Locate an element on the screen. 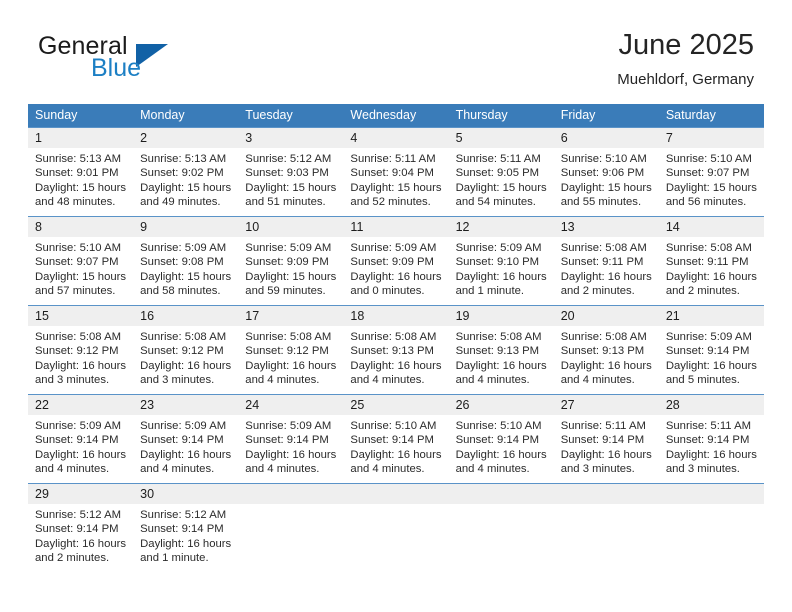 This screenshot has width=792, height=612. day-number: 3 is located at coordinates (290, 138).